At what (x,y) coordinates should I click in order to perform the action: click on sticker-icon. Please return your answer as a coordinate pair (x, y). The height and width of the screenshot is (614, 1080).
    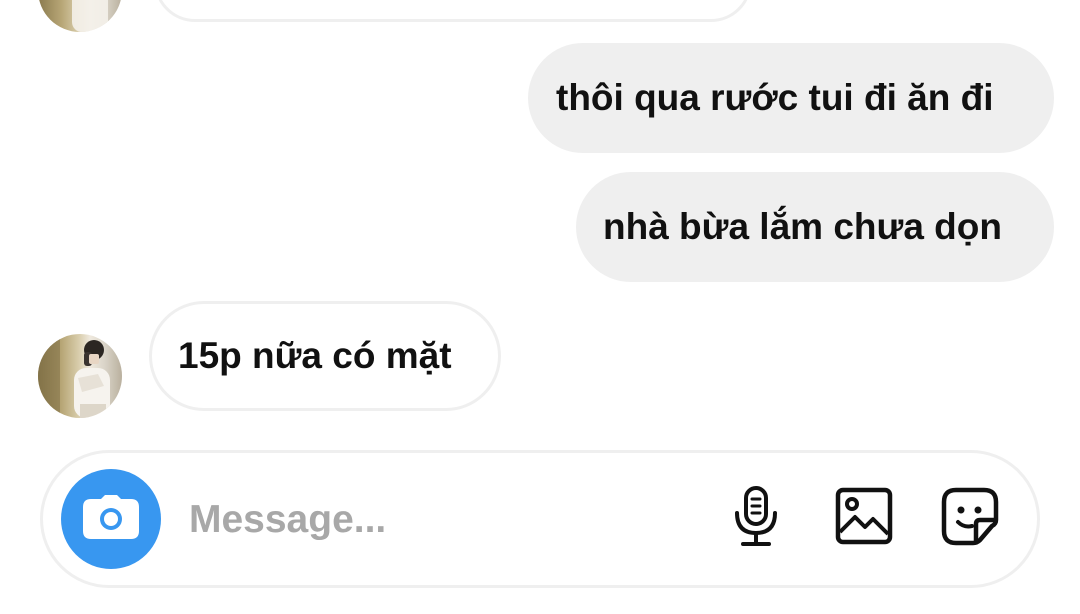
    Looking at the image, I should click on (970, 518).